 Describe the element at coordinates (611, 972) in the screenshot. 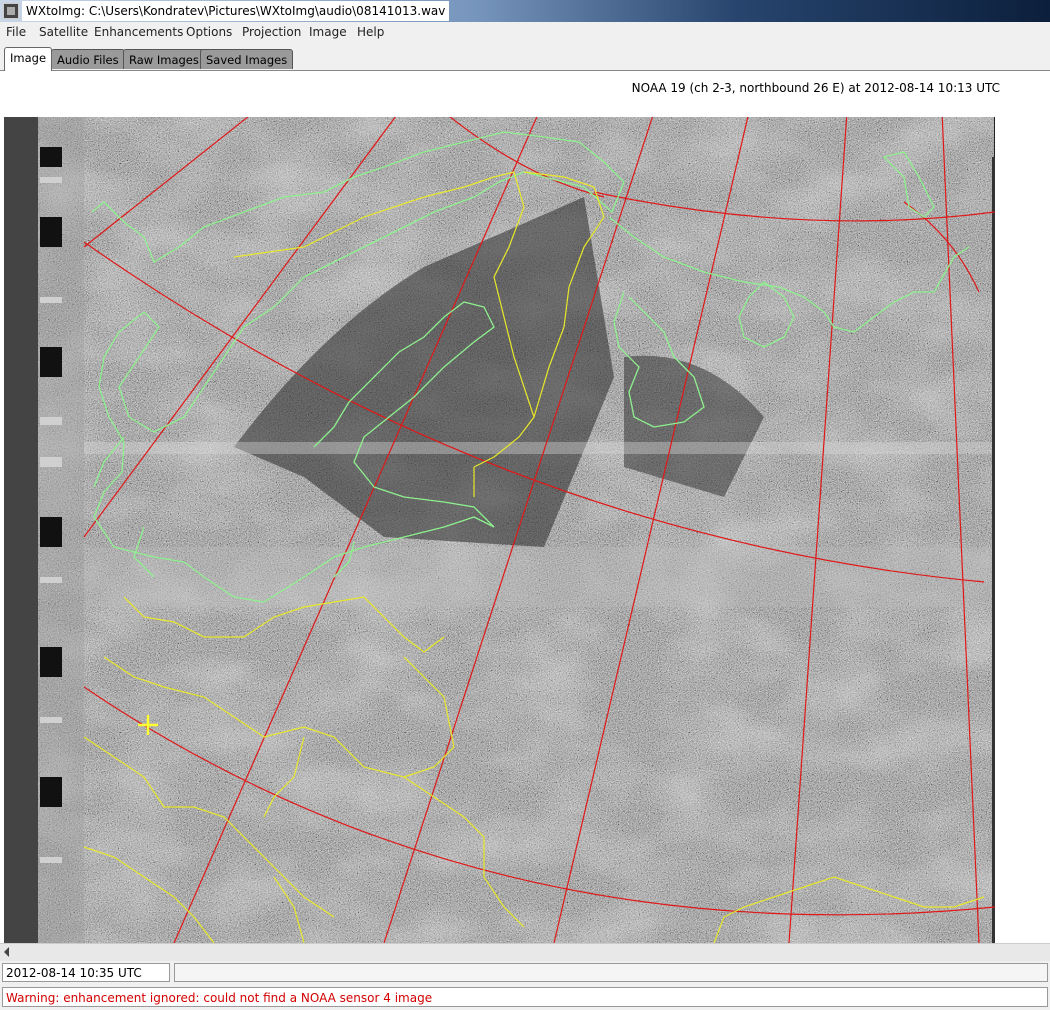

I see `status-message-area` at that location.